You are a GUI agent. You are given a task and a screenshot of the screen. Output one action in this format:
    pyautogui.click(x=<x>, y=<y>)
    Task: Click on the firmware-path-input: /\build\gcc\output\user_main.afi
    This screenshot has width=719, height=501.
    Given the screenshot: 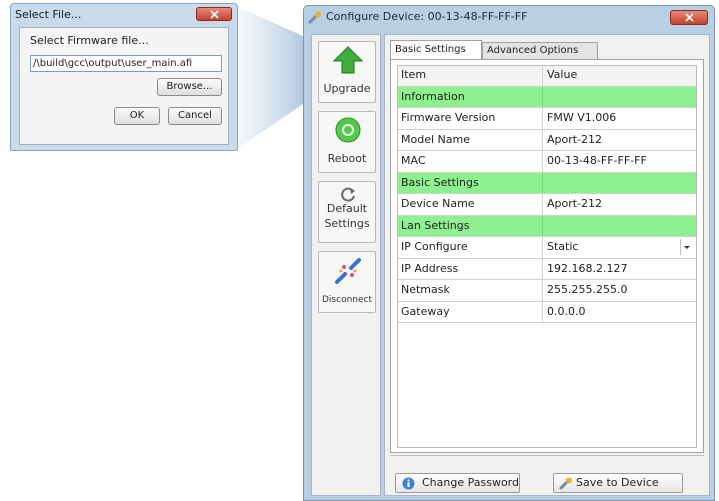 What is the action you would take?
    pyautogui.click(x=126, y=63)
    